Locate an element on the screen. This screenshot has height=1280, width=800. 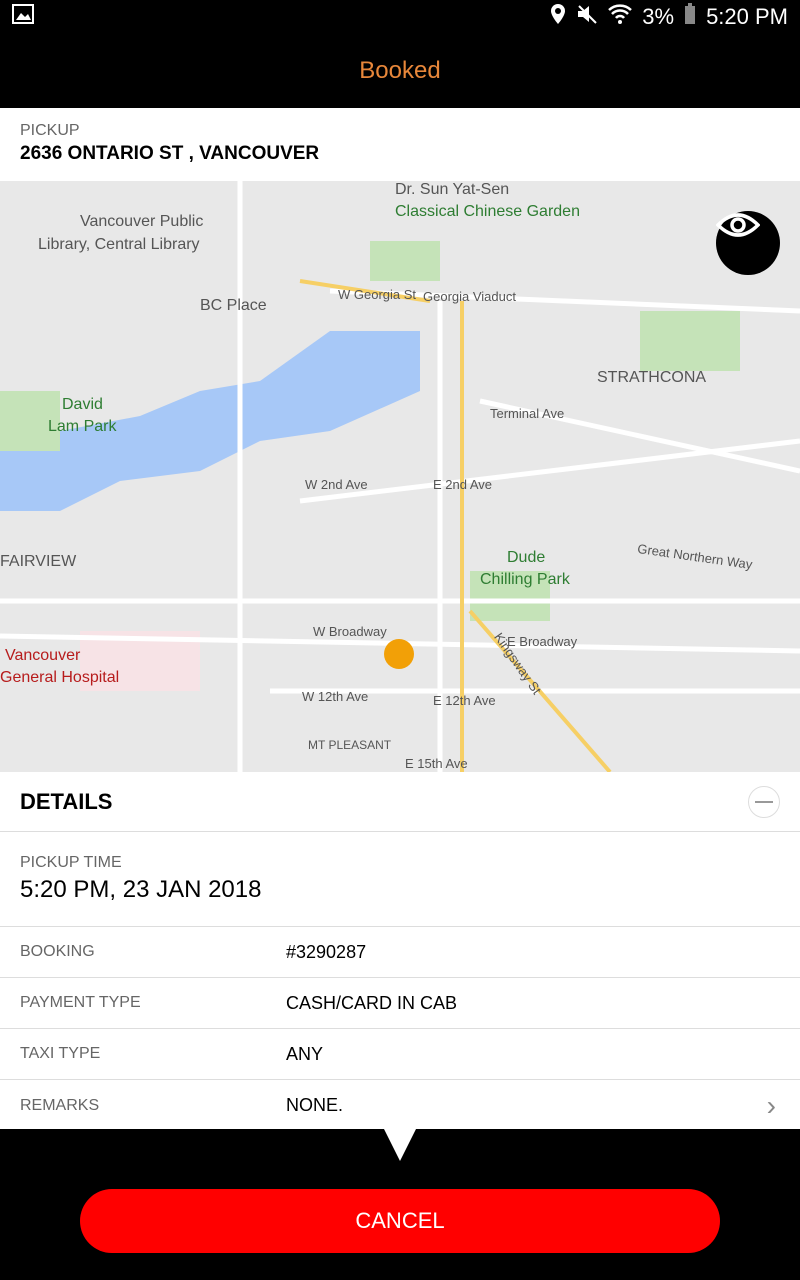
cancel-button: CANCEL is located at coordinates (400, 1221).